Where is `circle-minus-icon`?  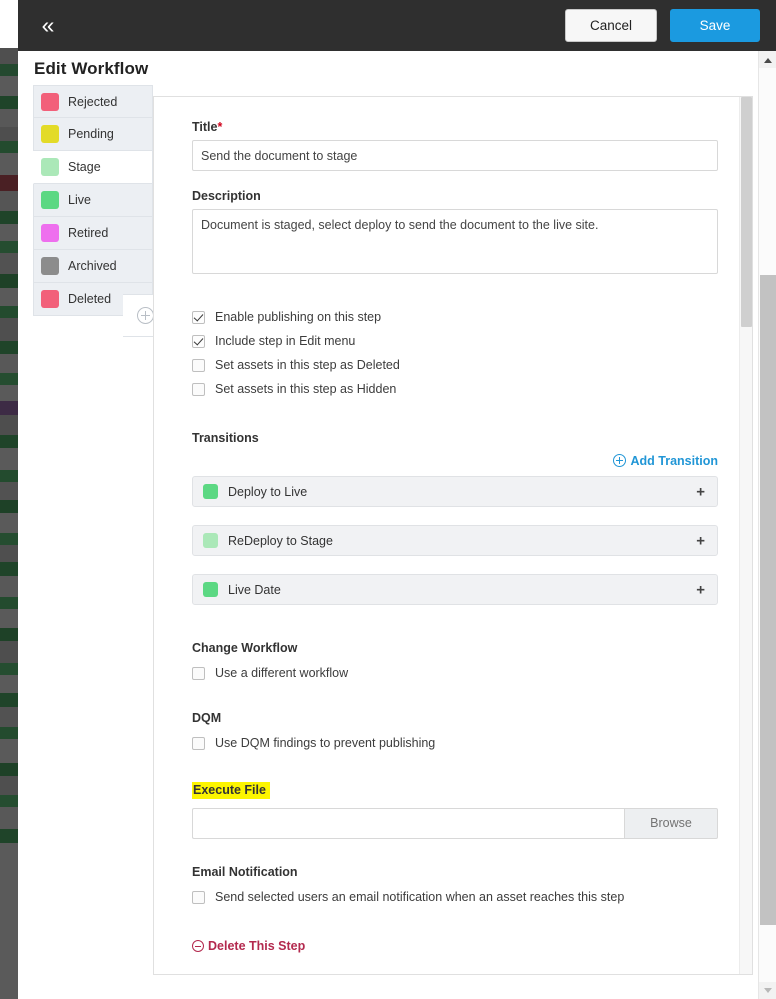 circle-minus-icon is located at coordinates (198, 946).